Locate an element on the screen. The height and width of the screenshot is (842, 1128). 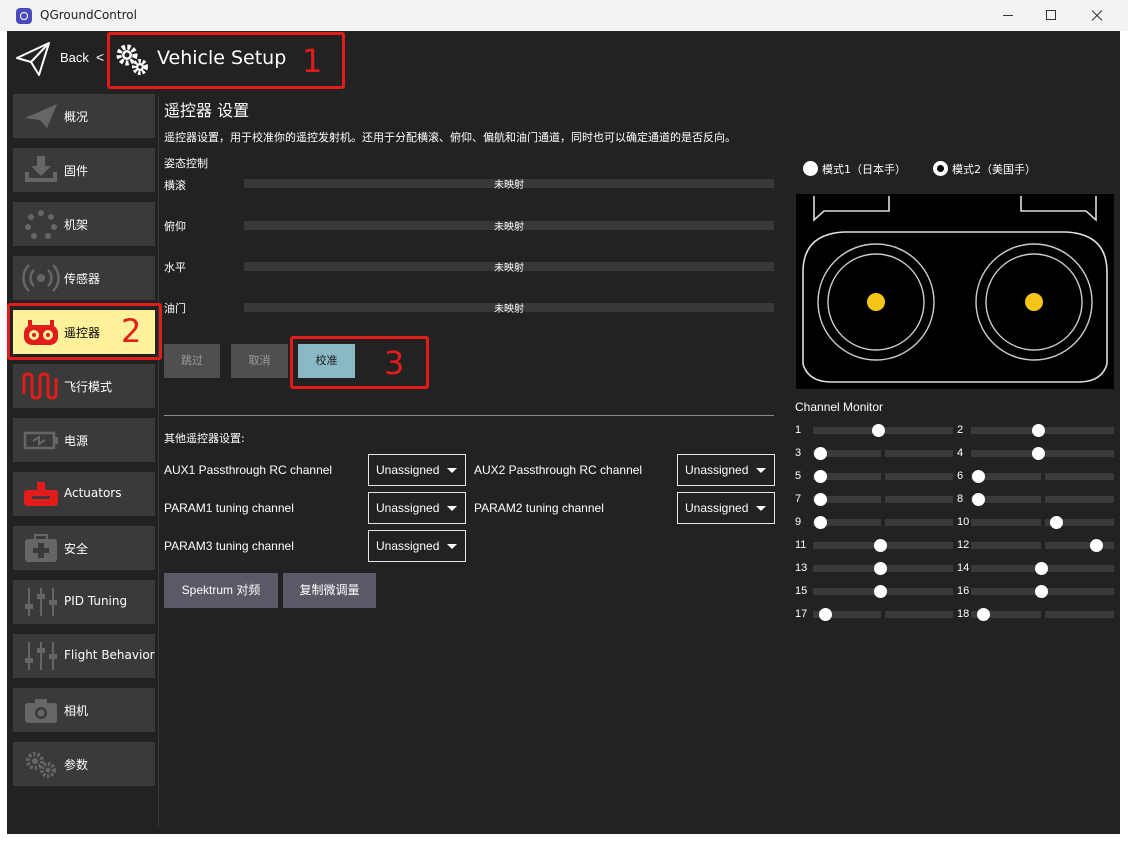
right-stick-position is located at coordinates (1034, 302).